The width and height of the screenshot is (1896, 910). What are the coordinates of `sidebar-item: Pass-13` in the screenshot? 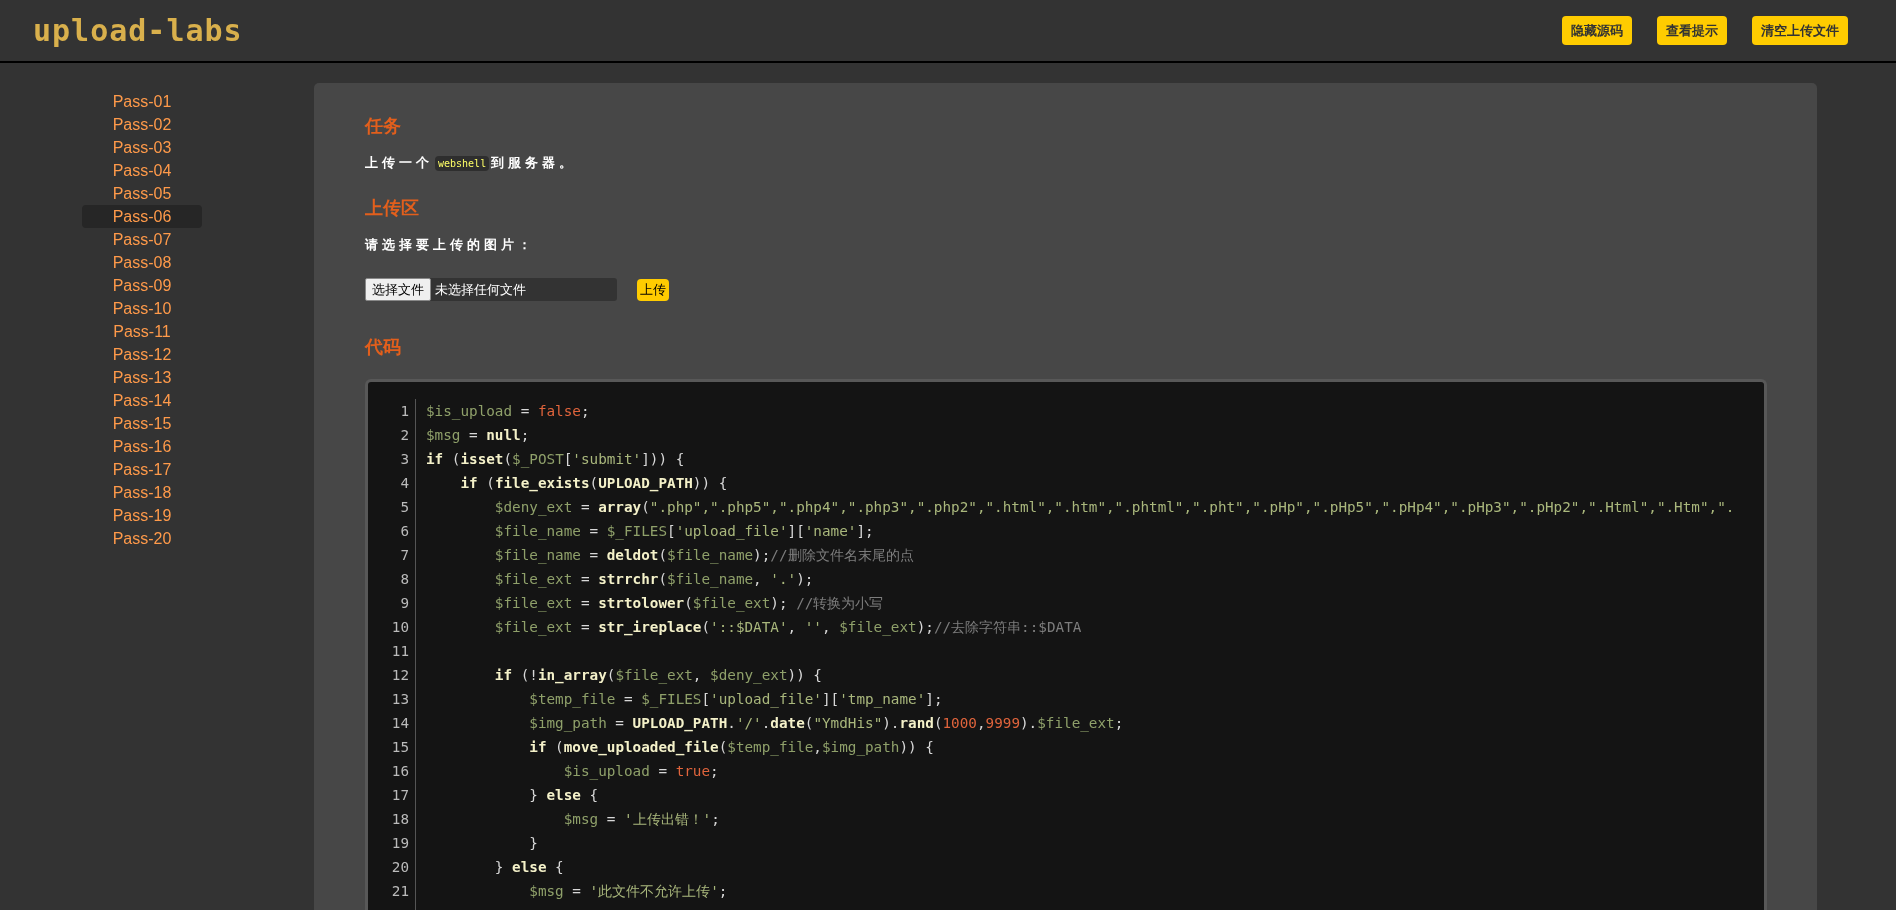 It's located at (142, 377).